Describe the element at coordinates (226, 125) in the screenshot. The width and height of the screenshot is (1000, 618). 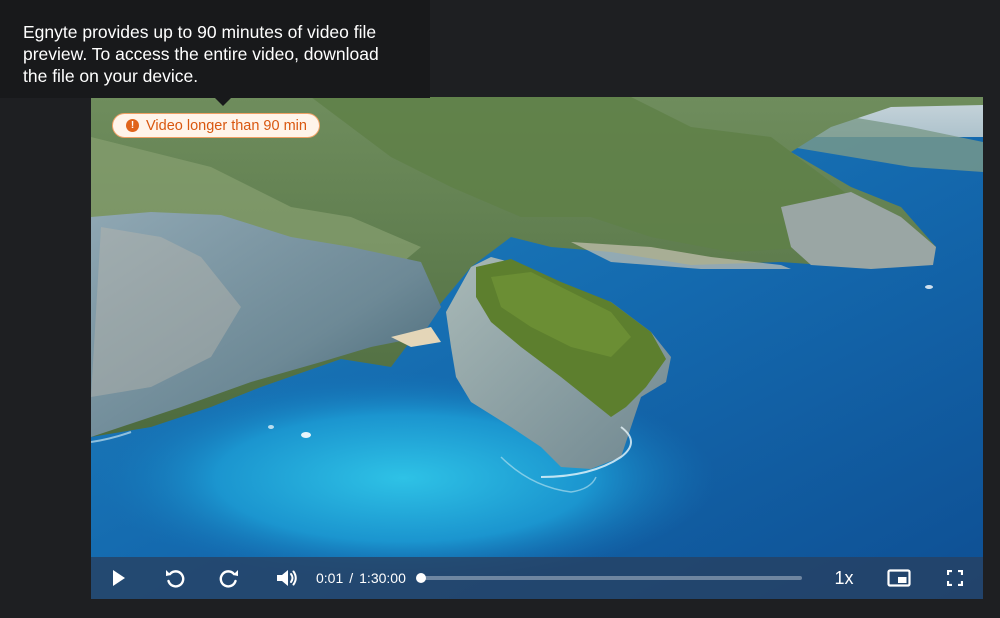
I see `badge-label: Video longer than 90 min` at that location.